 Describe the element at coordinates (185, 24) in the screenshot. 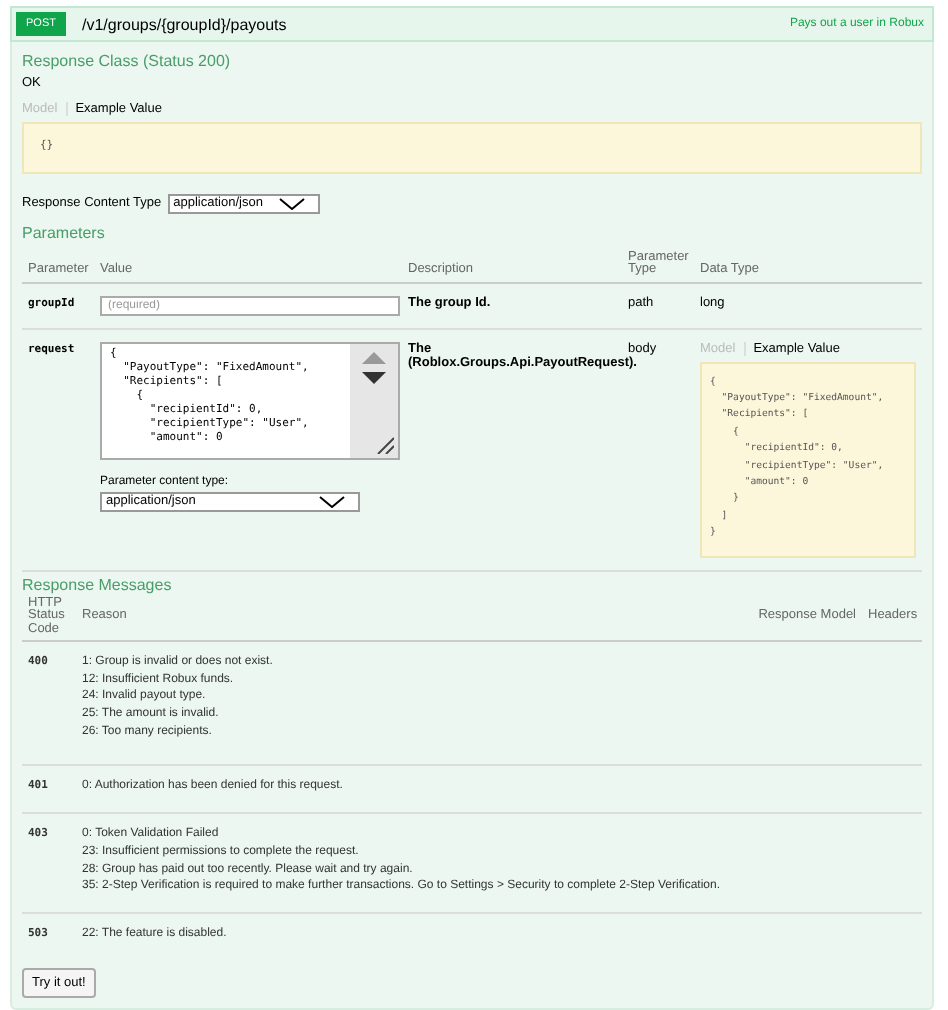

I see `endpoint-path: /v1/groups/{groupId}/payouts` at that location.